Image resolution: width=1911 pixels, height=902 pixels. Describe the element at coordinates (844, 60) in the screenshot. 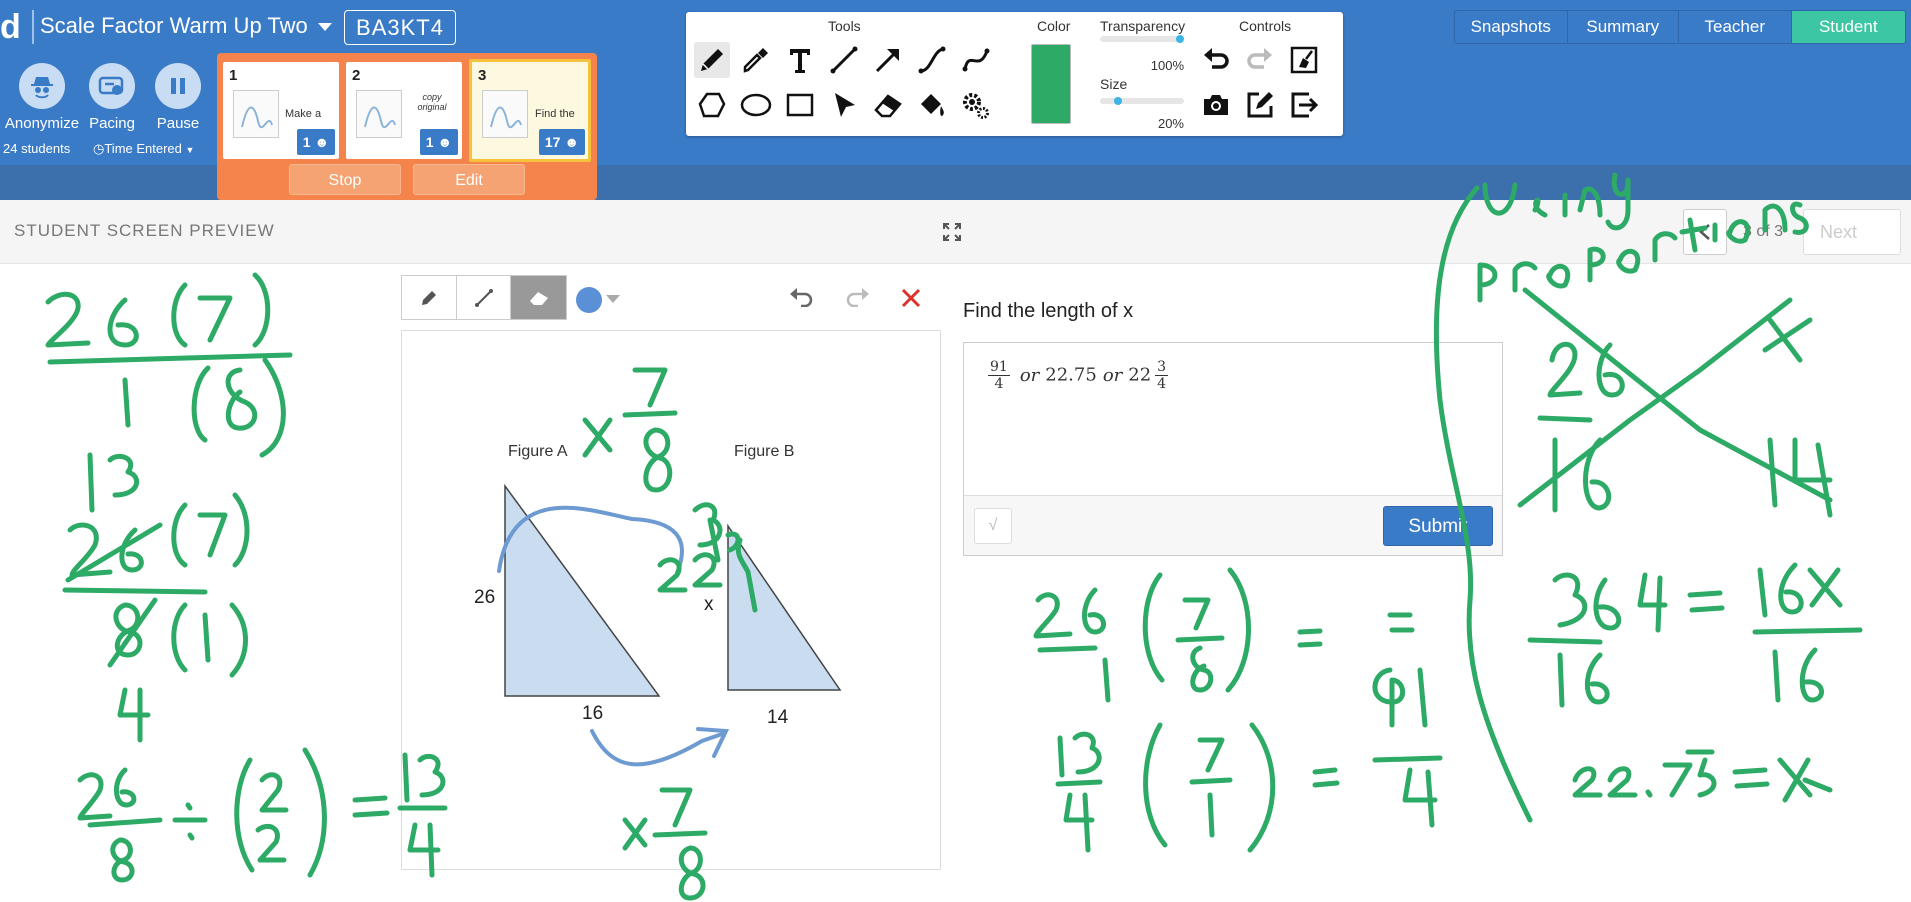

I see `line-tool` at that location.